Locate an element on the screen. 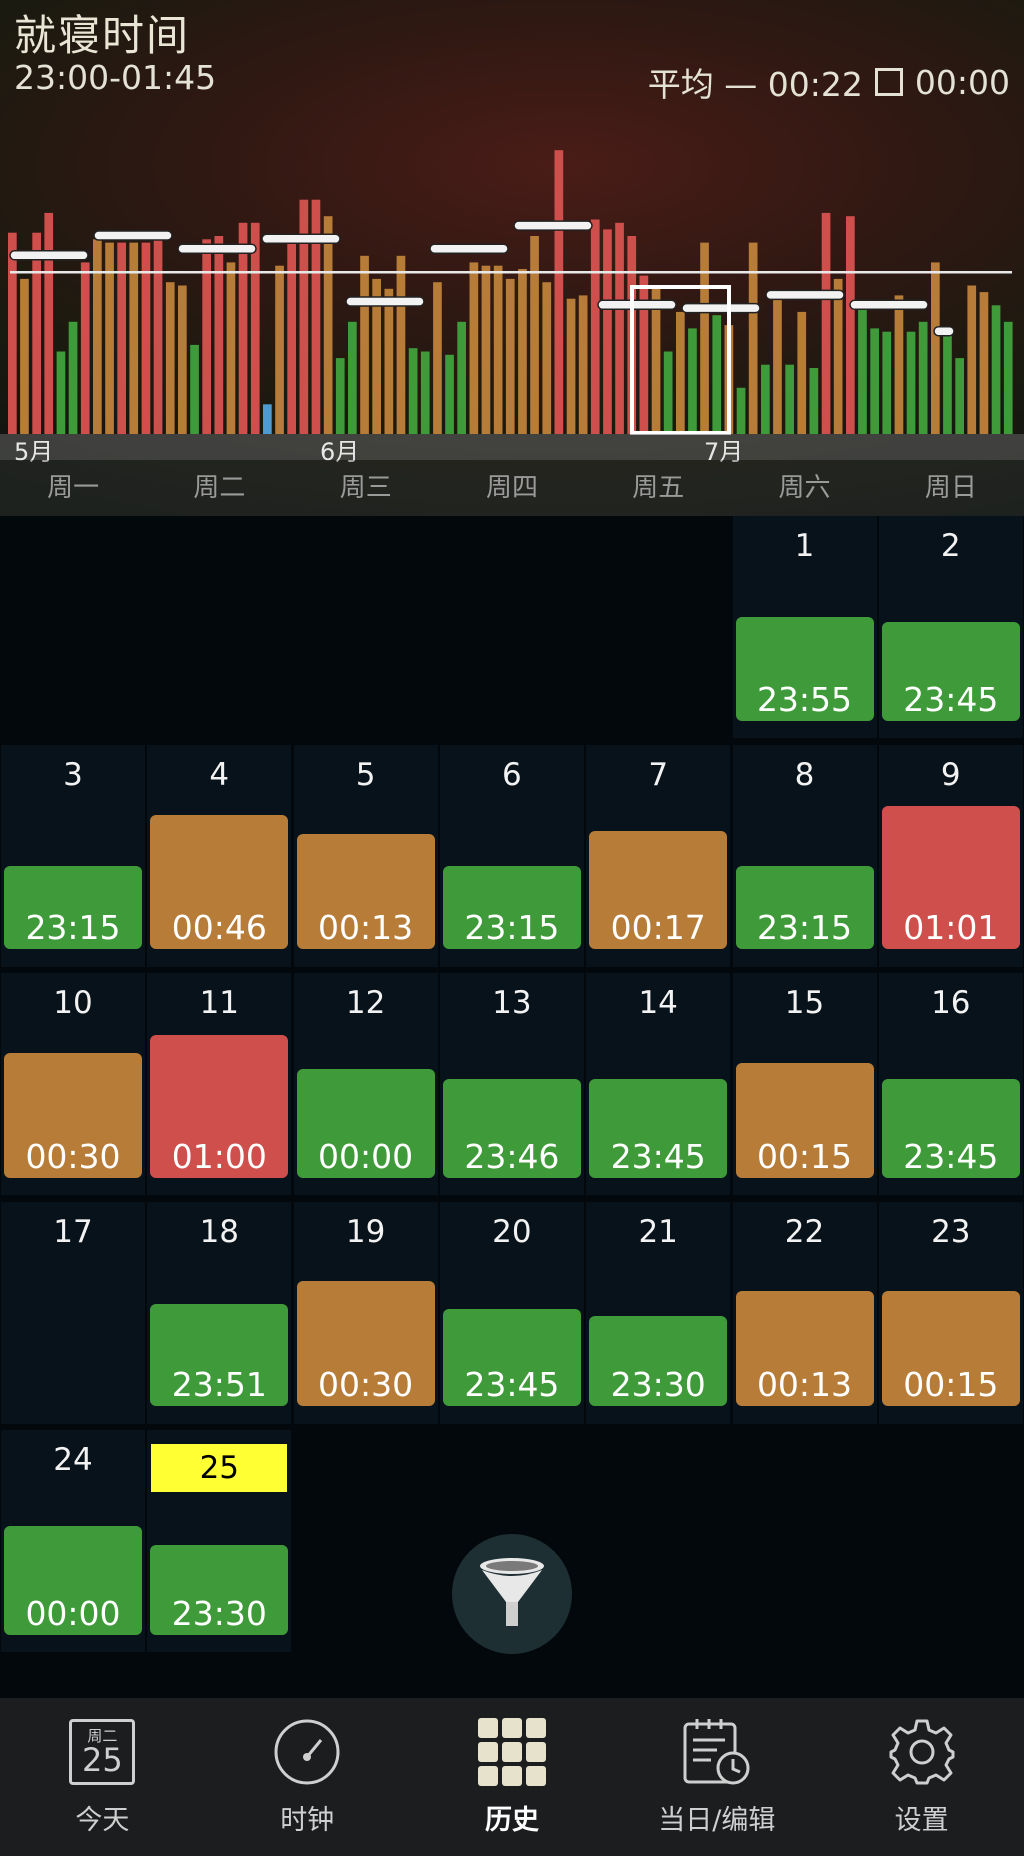 This screenshot has width=1024, height=1856. bedtime-bar: 23:55 is located at coordinates (804, 668).